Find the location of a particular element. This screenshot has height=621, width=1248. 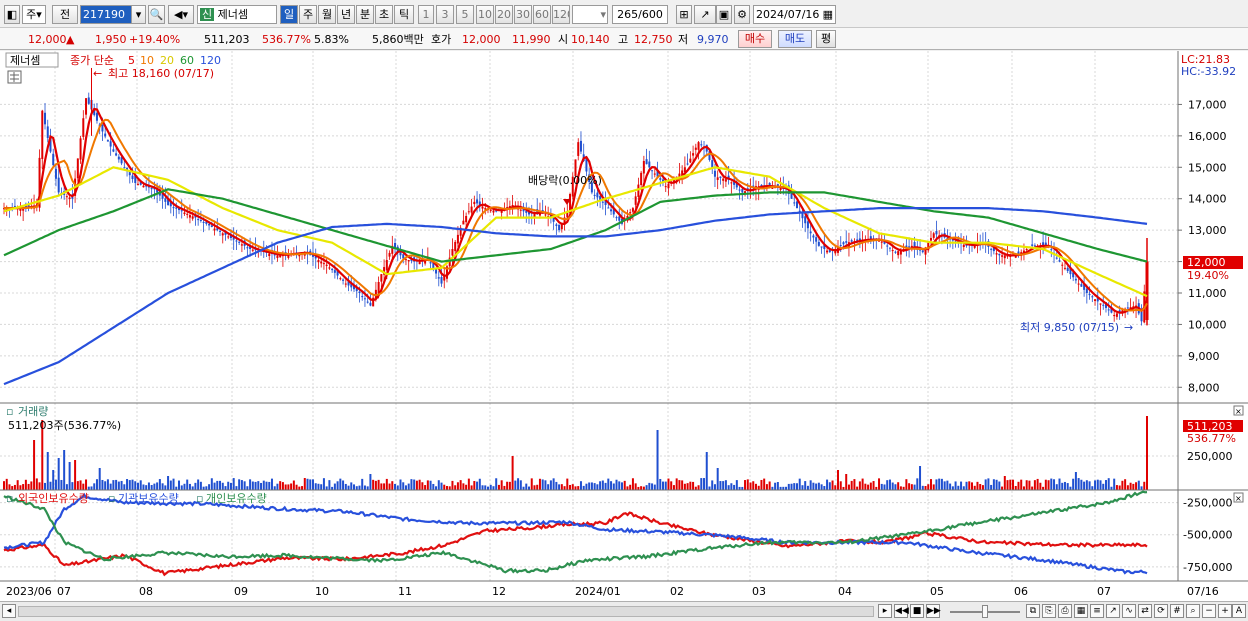

zoom-icon: ⌕ is located at coordinates (1193, 611).